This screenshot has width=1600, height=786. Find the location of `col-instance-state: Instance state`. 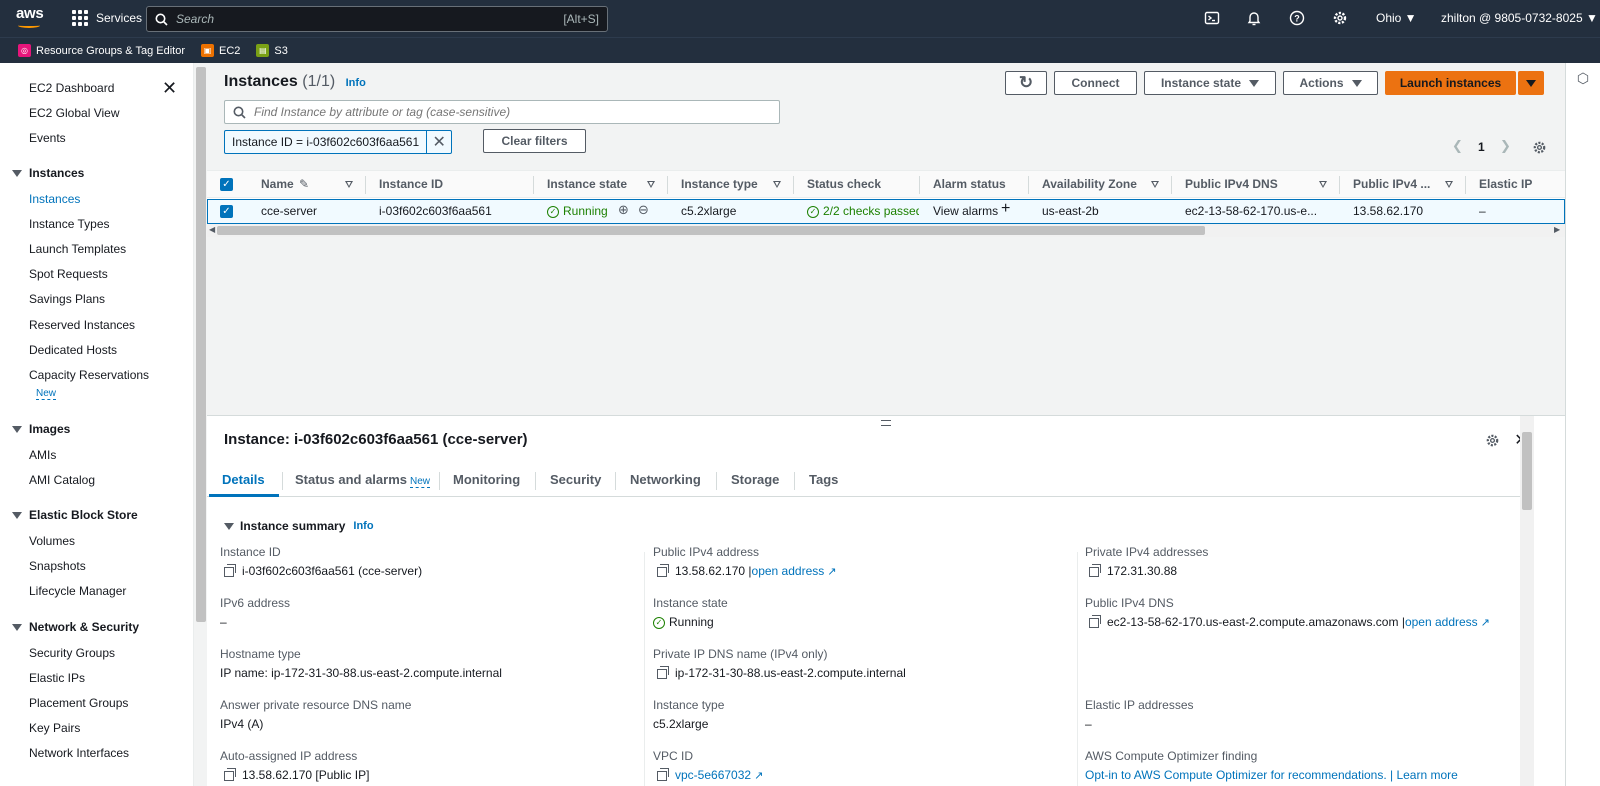

col-instance-state: Instance state is located at coordinates (587, 184).